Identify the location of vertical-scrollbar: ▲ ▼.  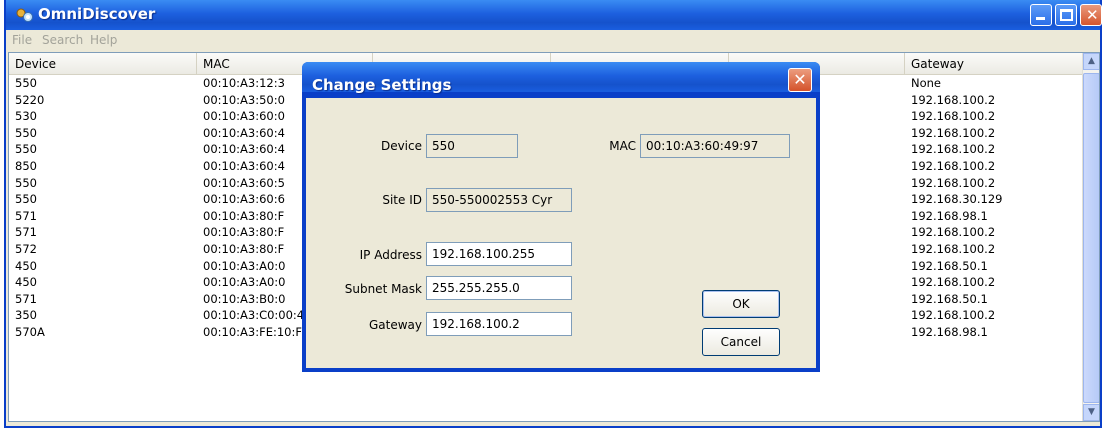
(1090, 237).